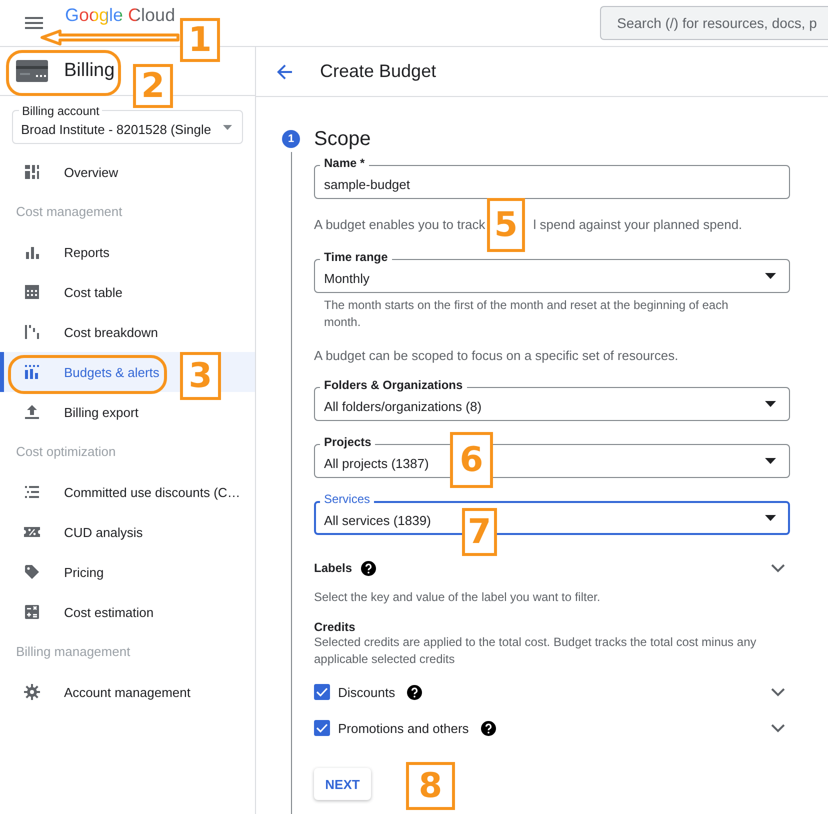  Describe the element at coordinates (403, 728) in the screenshot. I see `checkbox-label: Promotions and others` at that location.